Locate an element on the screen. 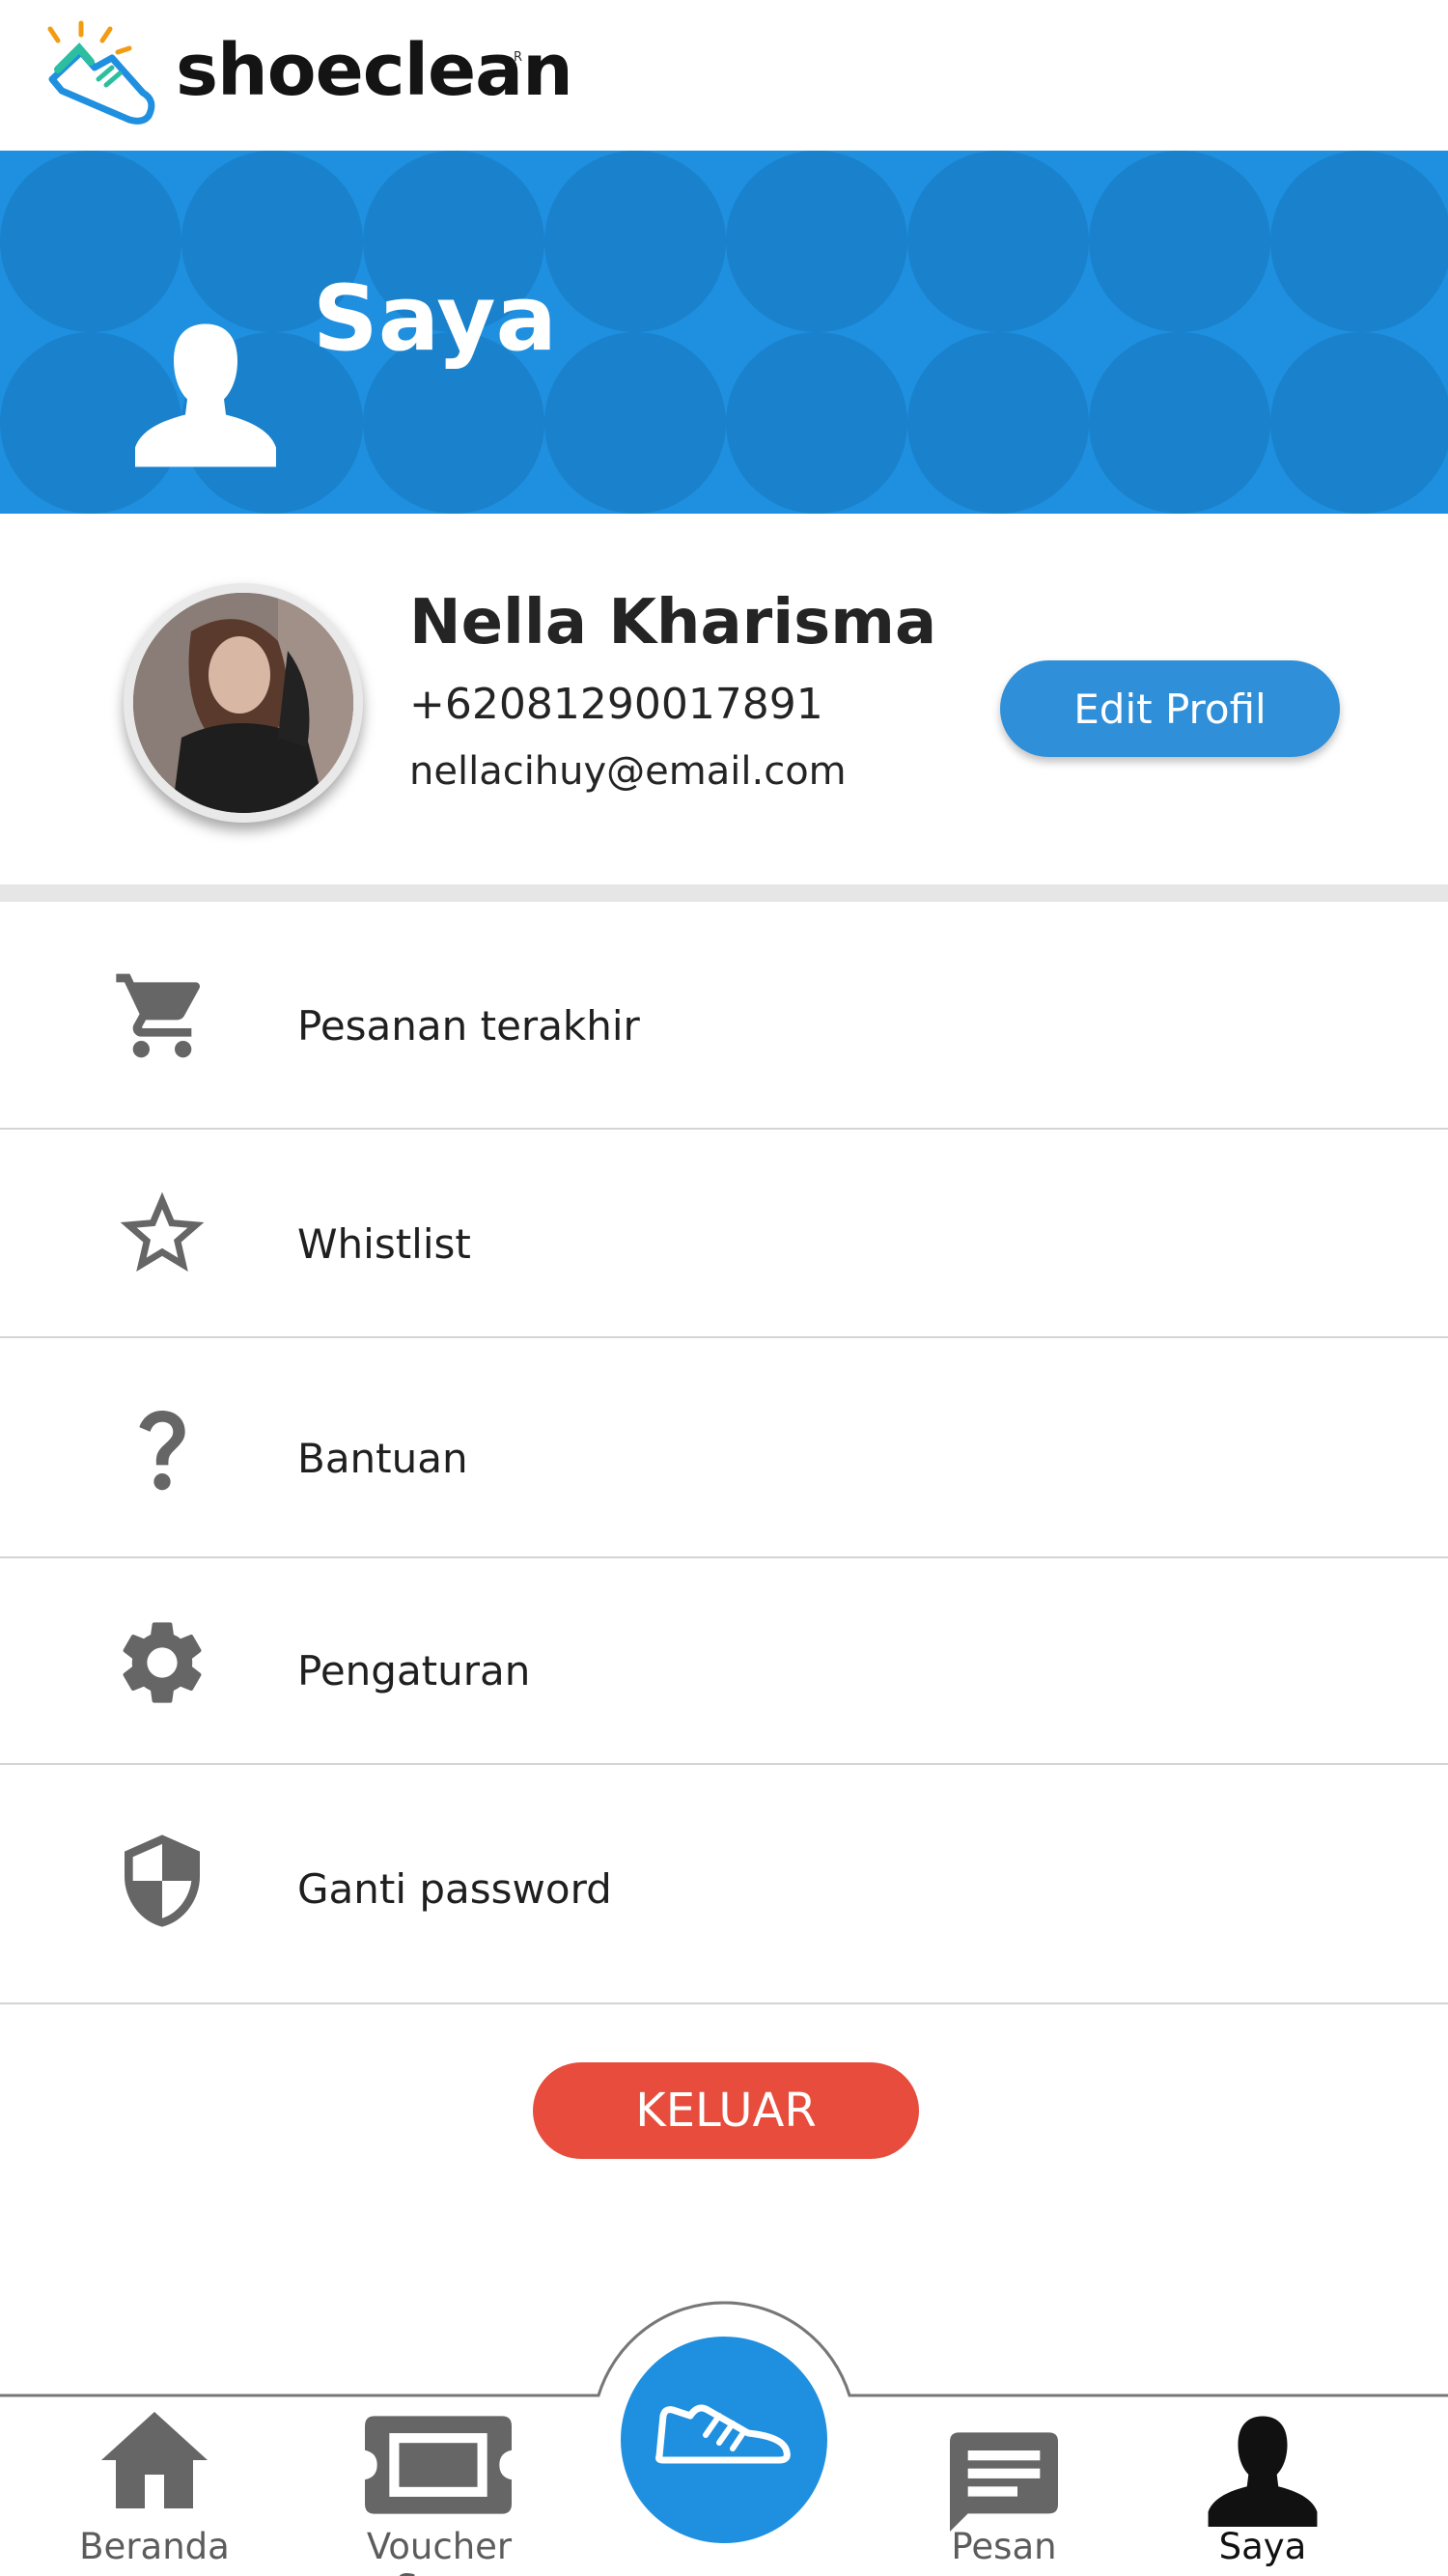 The width and height of the screenshot is (1448, 2576). menu-item-label: Whistlist is located at coordinates (384, 1244).